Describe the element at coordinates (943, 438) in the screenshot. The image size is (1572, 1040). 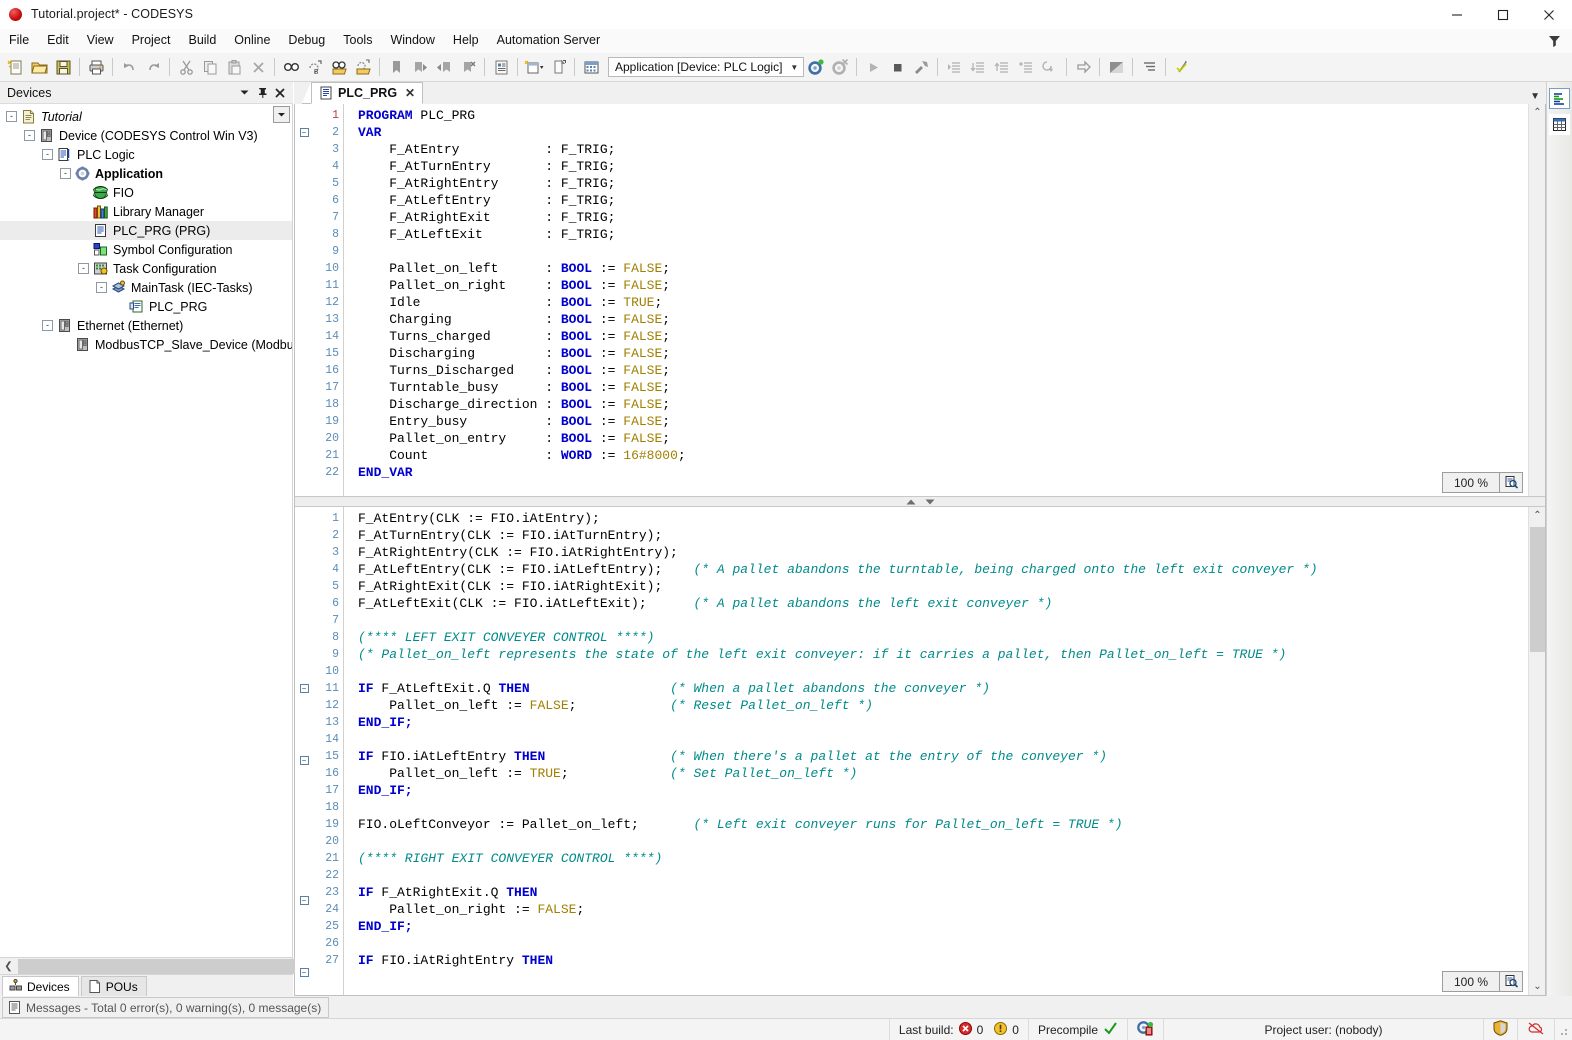
I see `decl-code-line: Pallet_on_entry : BOOL := FALSE;` at that location.